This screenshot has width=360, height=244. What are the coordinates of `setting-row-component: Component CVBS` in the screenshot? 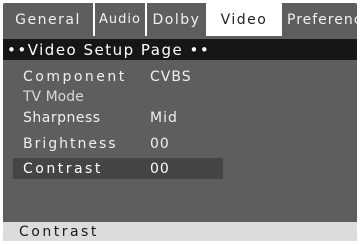 It's located at (113, 76).